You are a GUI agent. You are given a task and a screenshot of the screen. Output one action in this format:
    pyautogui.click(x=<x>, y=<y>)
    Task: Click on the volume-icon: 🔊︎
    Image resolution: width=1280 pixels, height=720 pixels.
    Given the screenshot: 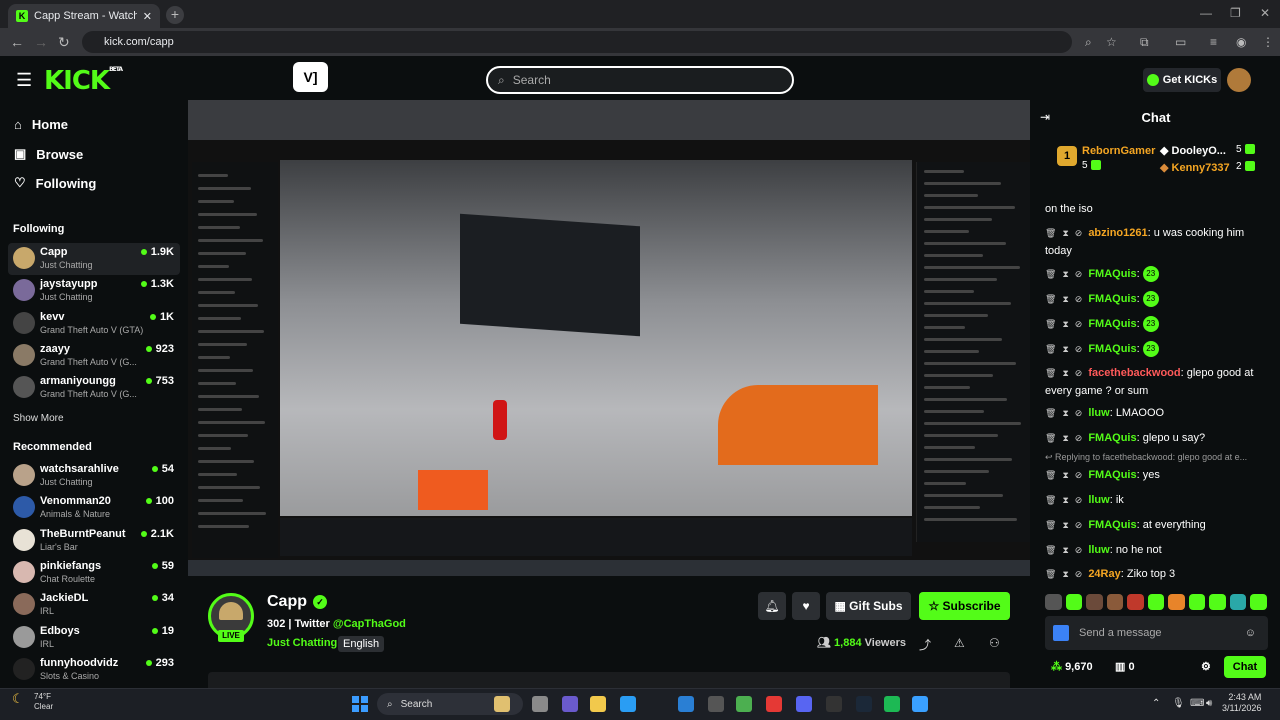 What is the action you would take?
    pyautogui.click(x=1209, y=703)
    